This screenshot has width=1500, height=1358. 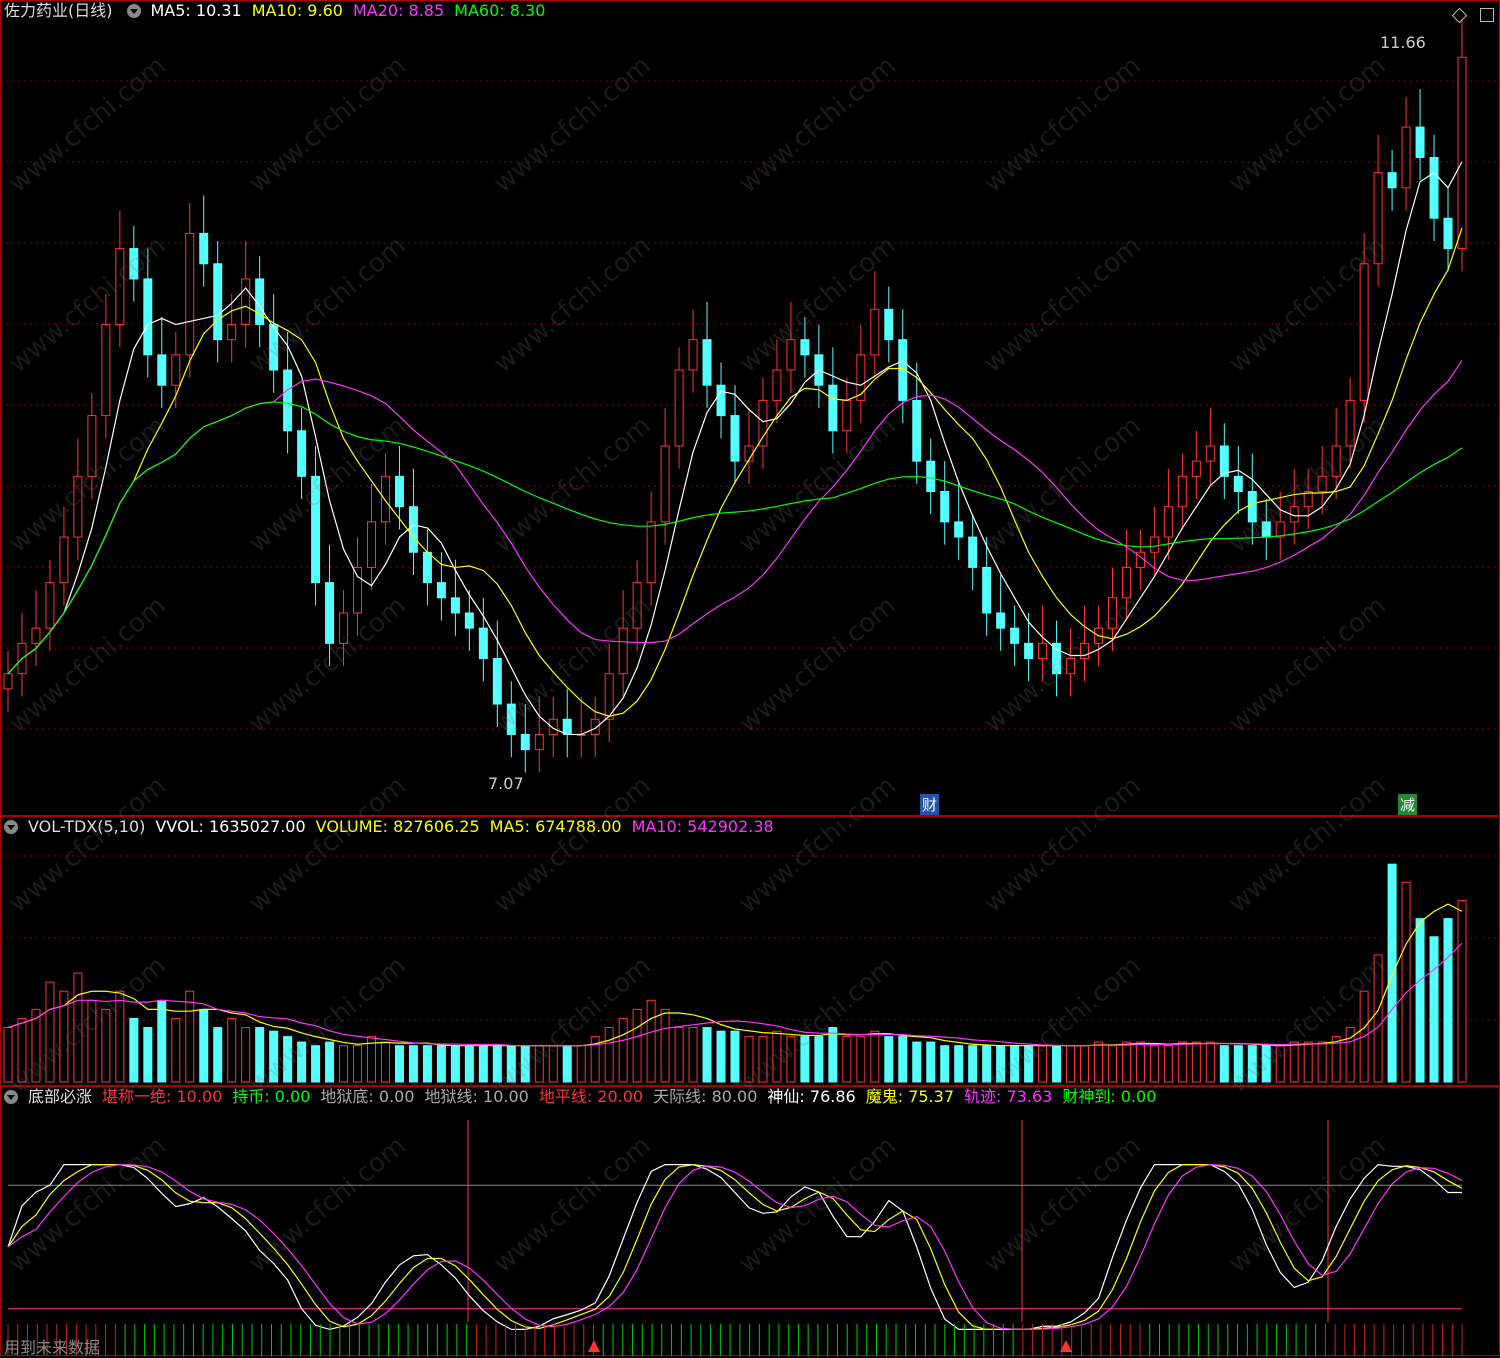 I want to click on ma-label-2: MA20: 8.85, so click(x=398, y=10).